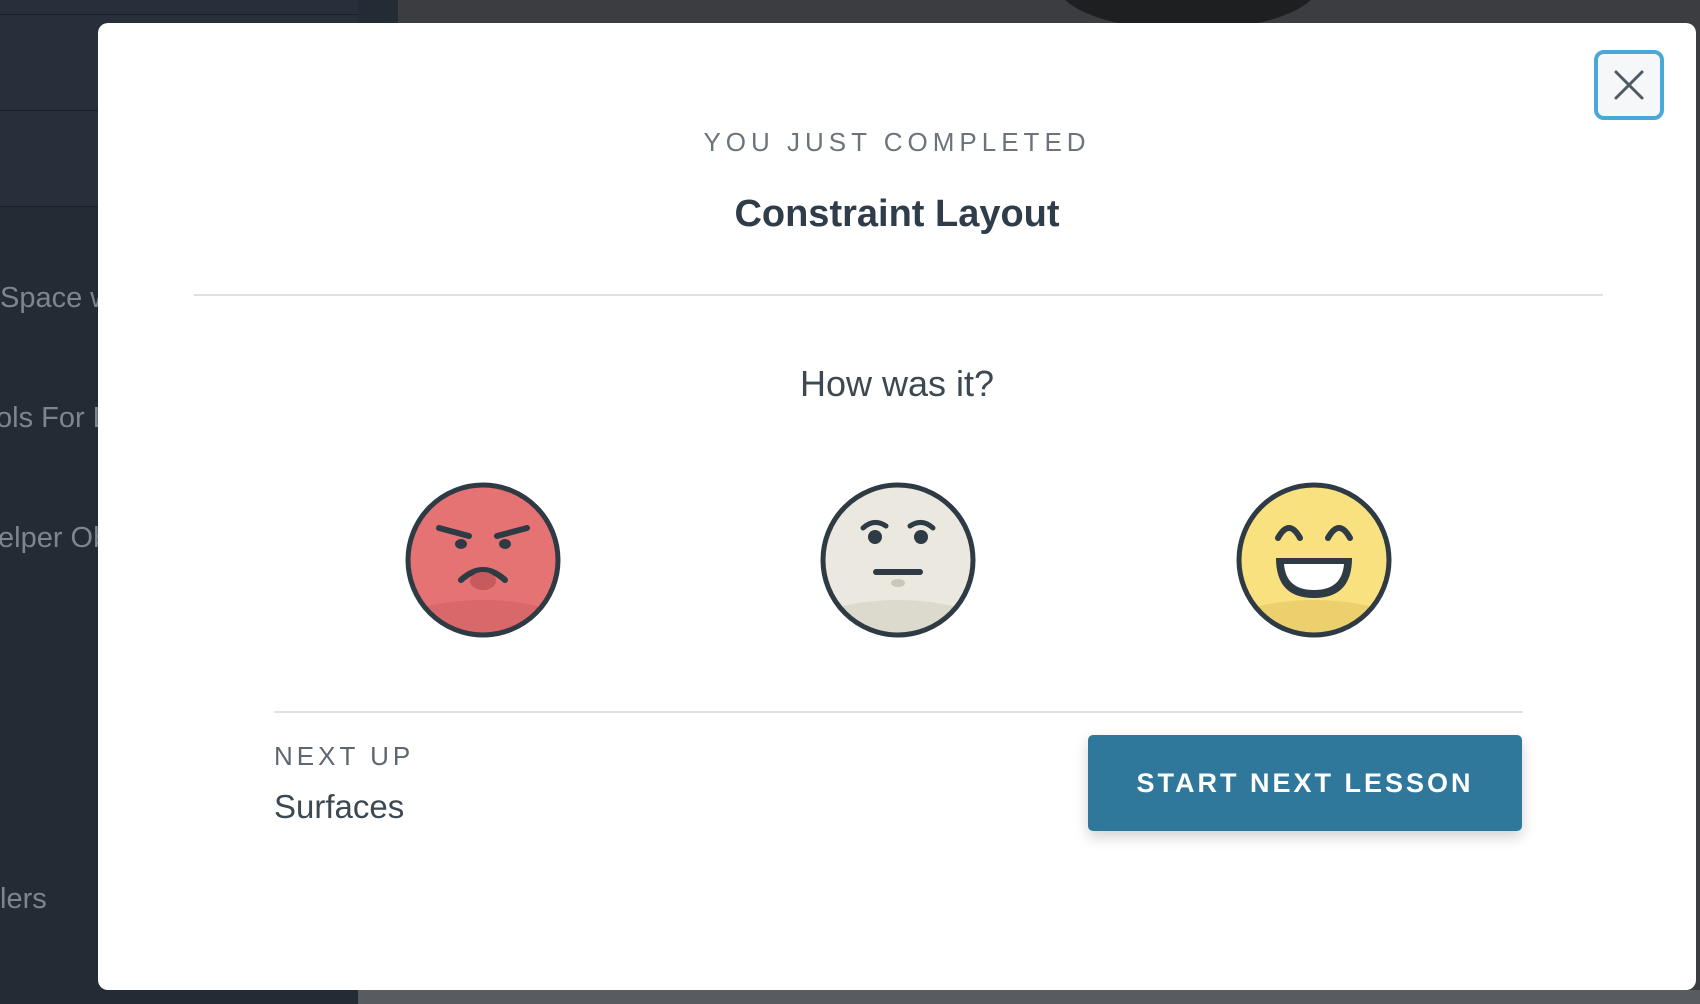 This screenshot has height=1004, width=1700. I want to click on next-up-label: NEXT UP, so click(344, 756).